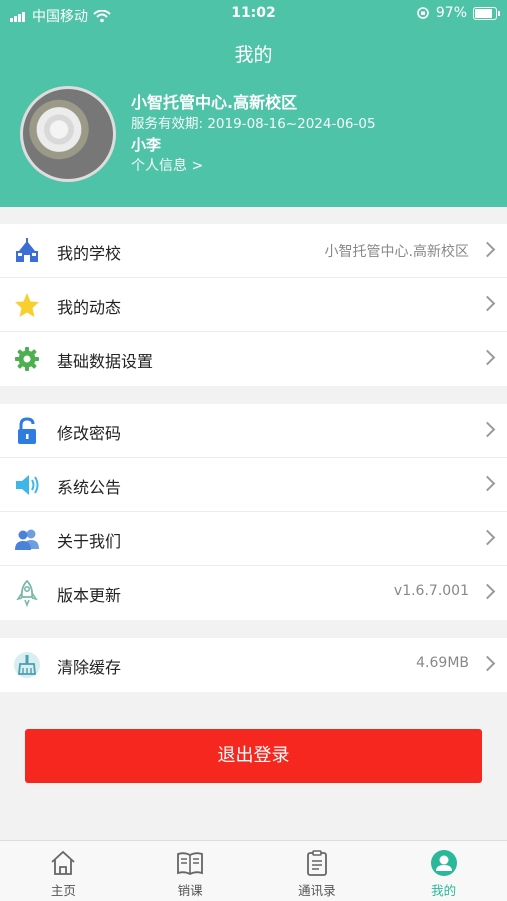  What do you see at coordinates (89, 433) in the screenshot?
I see `menu-item-label: 修改密码` at bounding box center [89, 433].